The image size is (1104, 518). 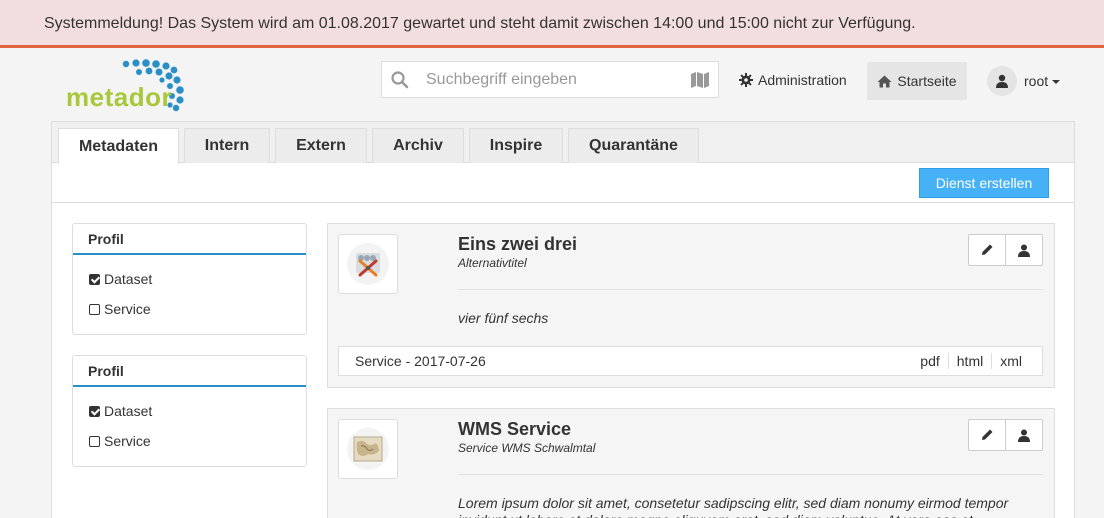 I want to click on user-menu: root, so click(x=1024, y=81).